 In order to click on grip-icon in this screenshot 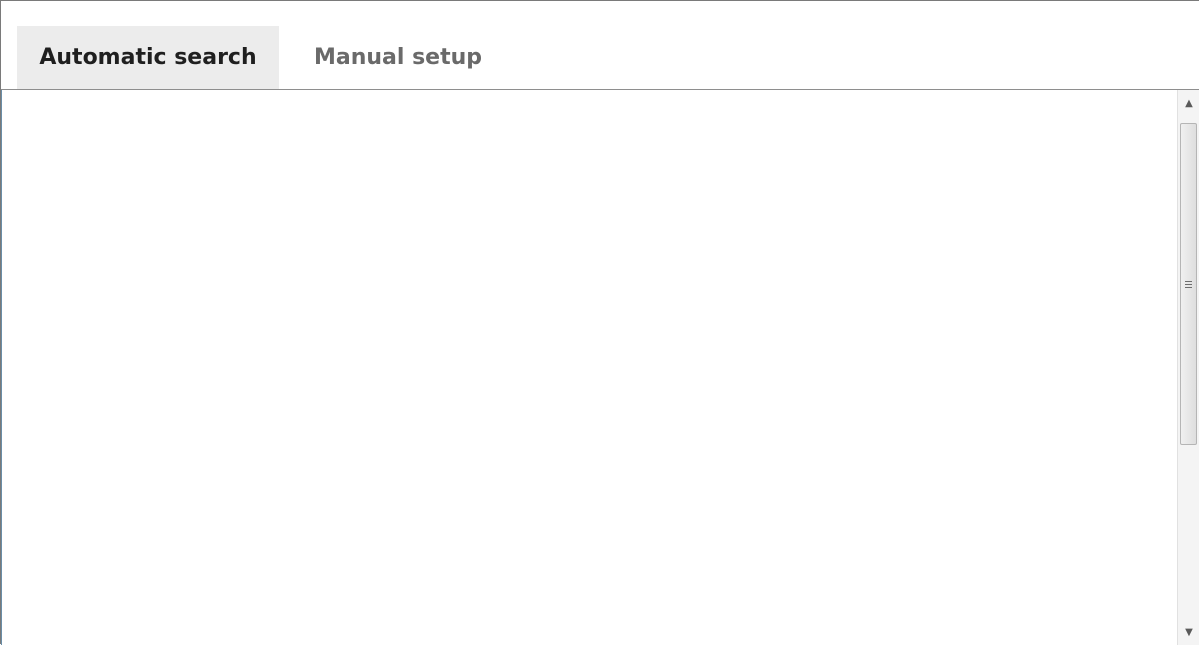, I will do `click(1188, 284)`.